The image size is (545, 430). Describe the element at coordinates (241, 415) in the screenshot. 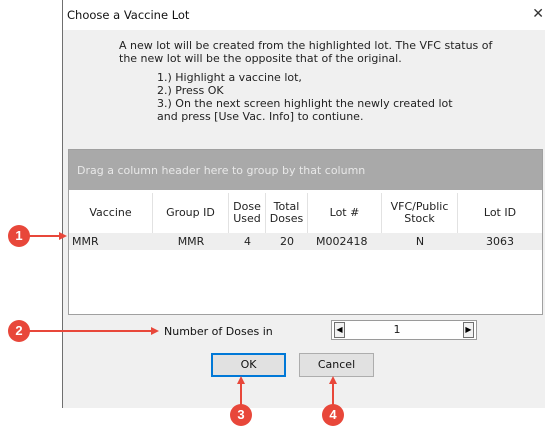

I see `annotation-badge-3: 3` at that location.